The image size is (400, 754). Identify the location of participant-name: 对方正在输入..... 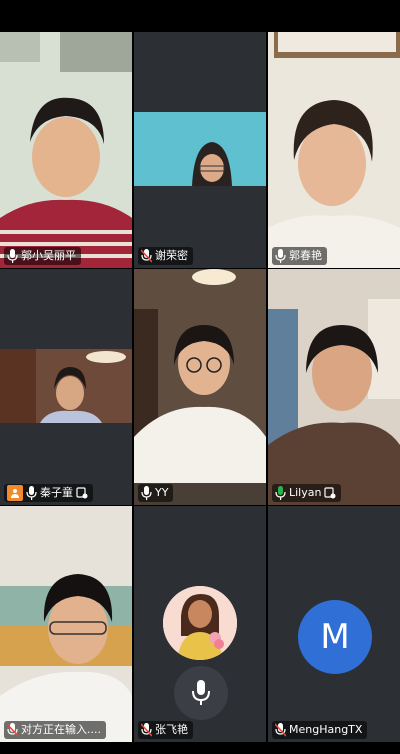
(61, 729).